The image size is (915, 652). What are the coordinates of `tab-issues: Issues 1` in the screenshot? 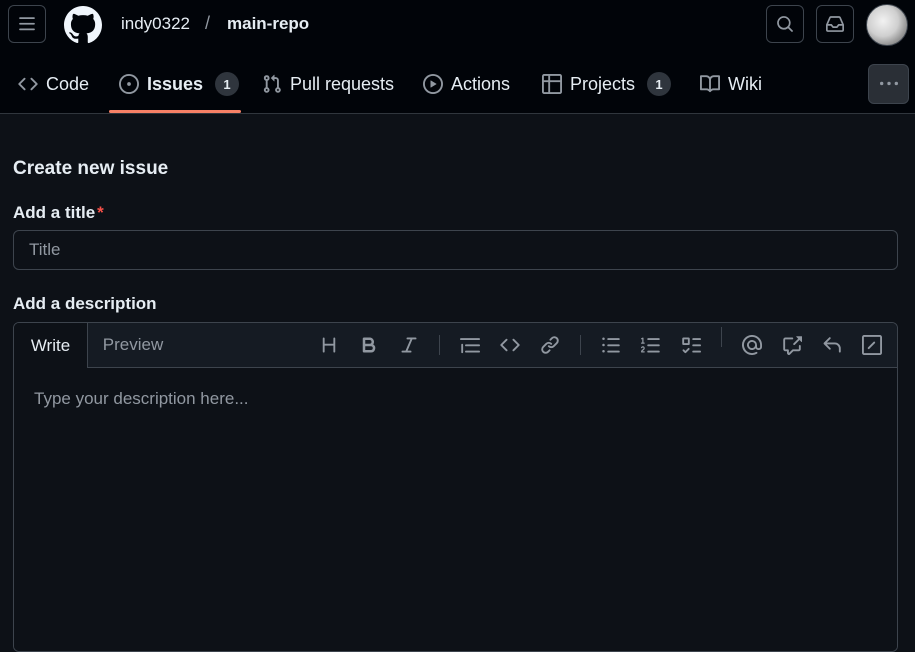 It's located at (179, 84).